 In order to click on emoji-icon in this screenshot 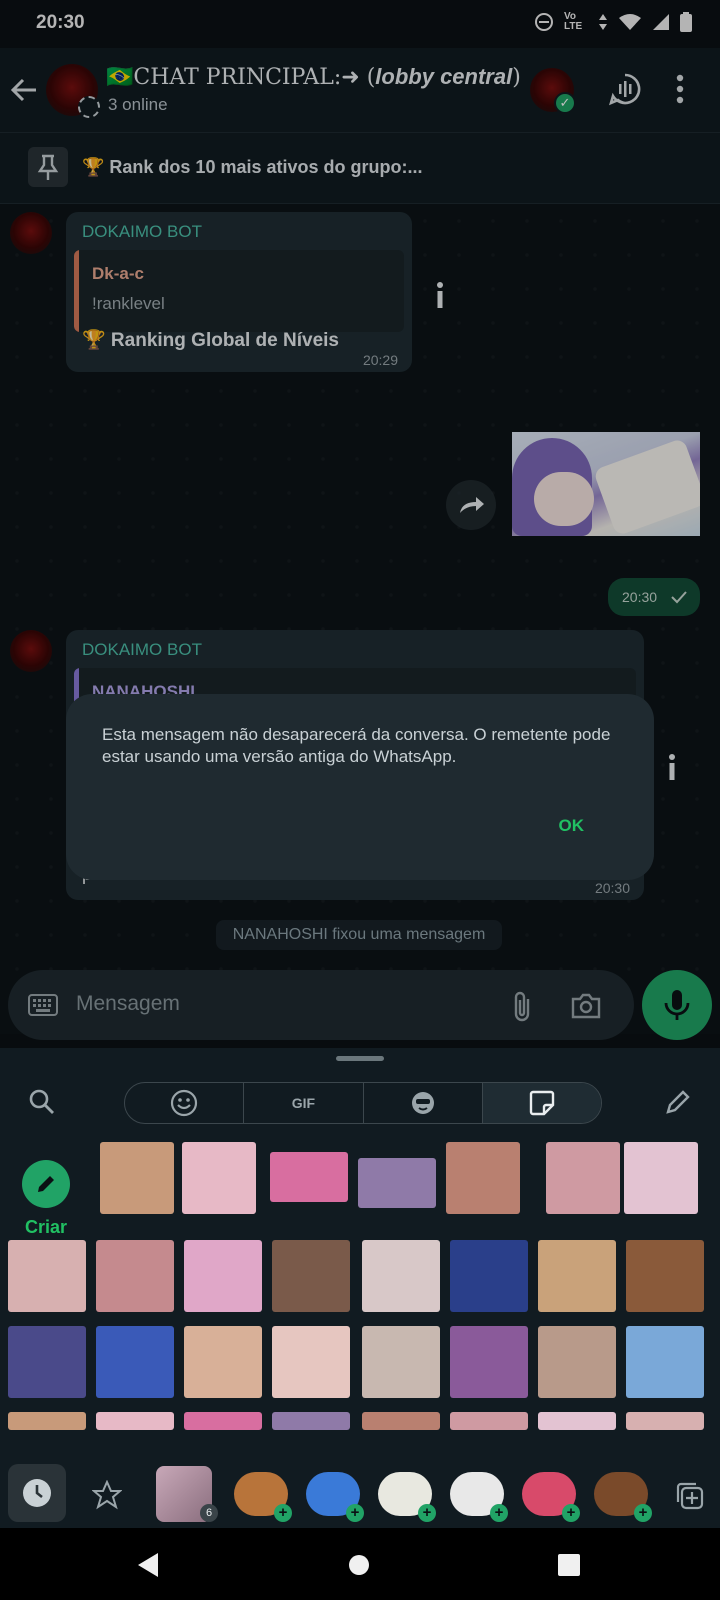, I will do `click(184, 1103)`.